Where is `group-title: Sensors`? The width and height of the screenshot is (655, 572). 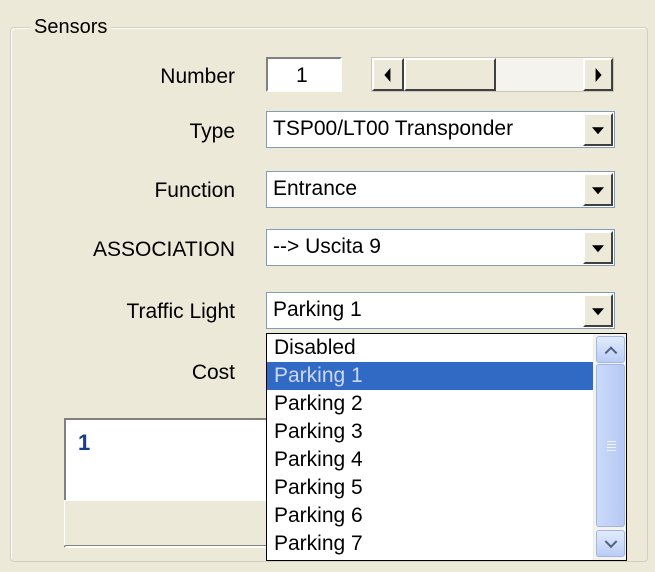 group-title: Sensors is located at coordinates (71, 27).